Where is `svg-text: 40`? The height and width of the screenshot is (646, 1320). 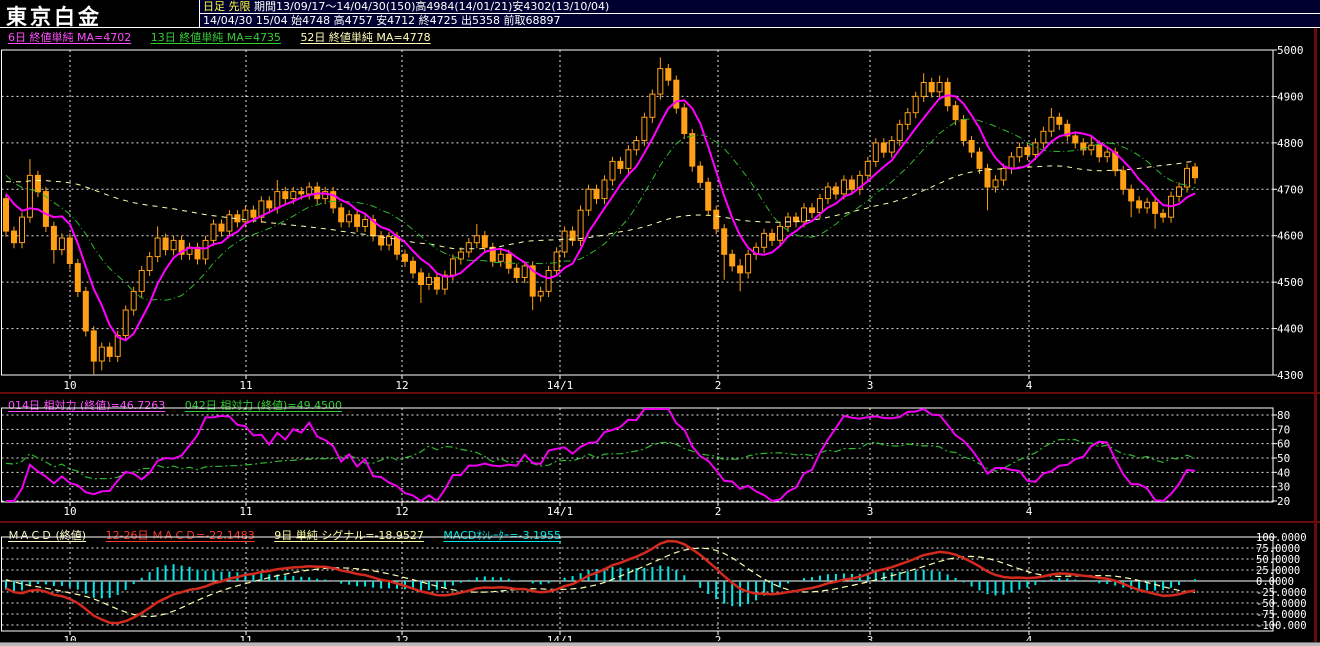
svg-text: 40 is located at coordinates (1283, 472).